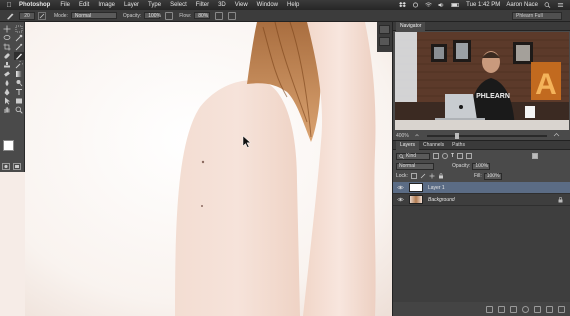 Image resolution: width=570 pixels, height=316 pixels. I want to click on wifi-icon, so click(428, 5).